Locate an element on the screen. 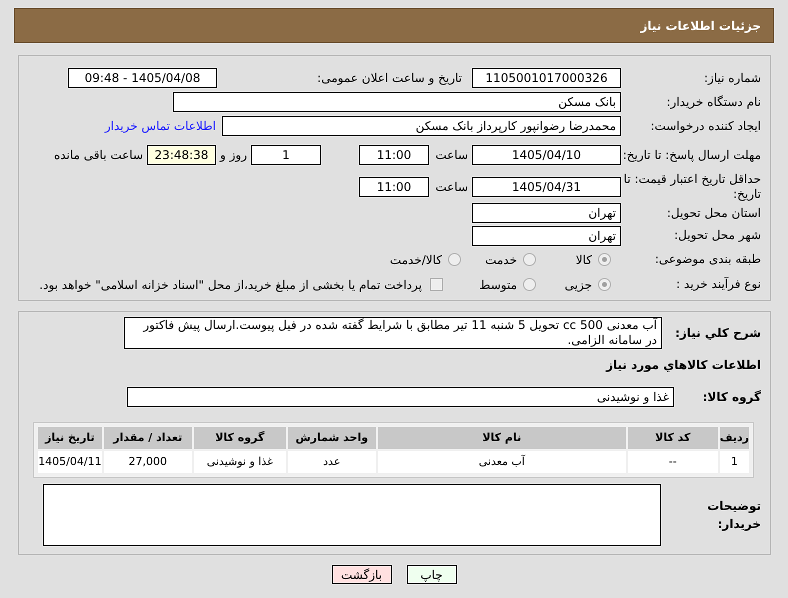 Image resolution: width=788 pixels, height=598 pixels. date-field: 1405/04/10 is located at coordinates (546, 155).